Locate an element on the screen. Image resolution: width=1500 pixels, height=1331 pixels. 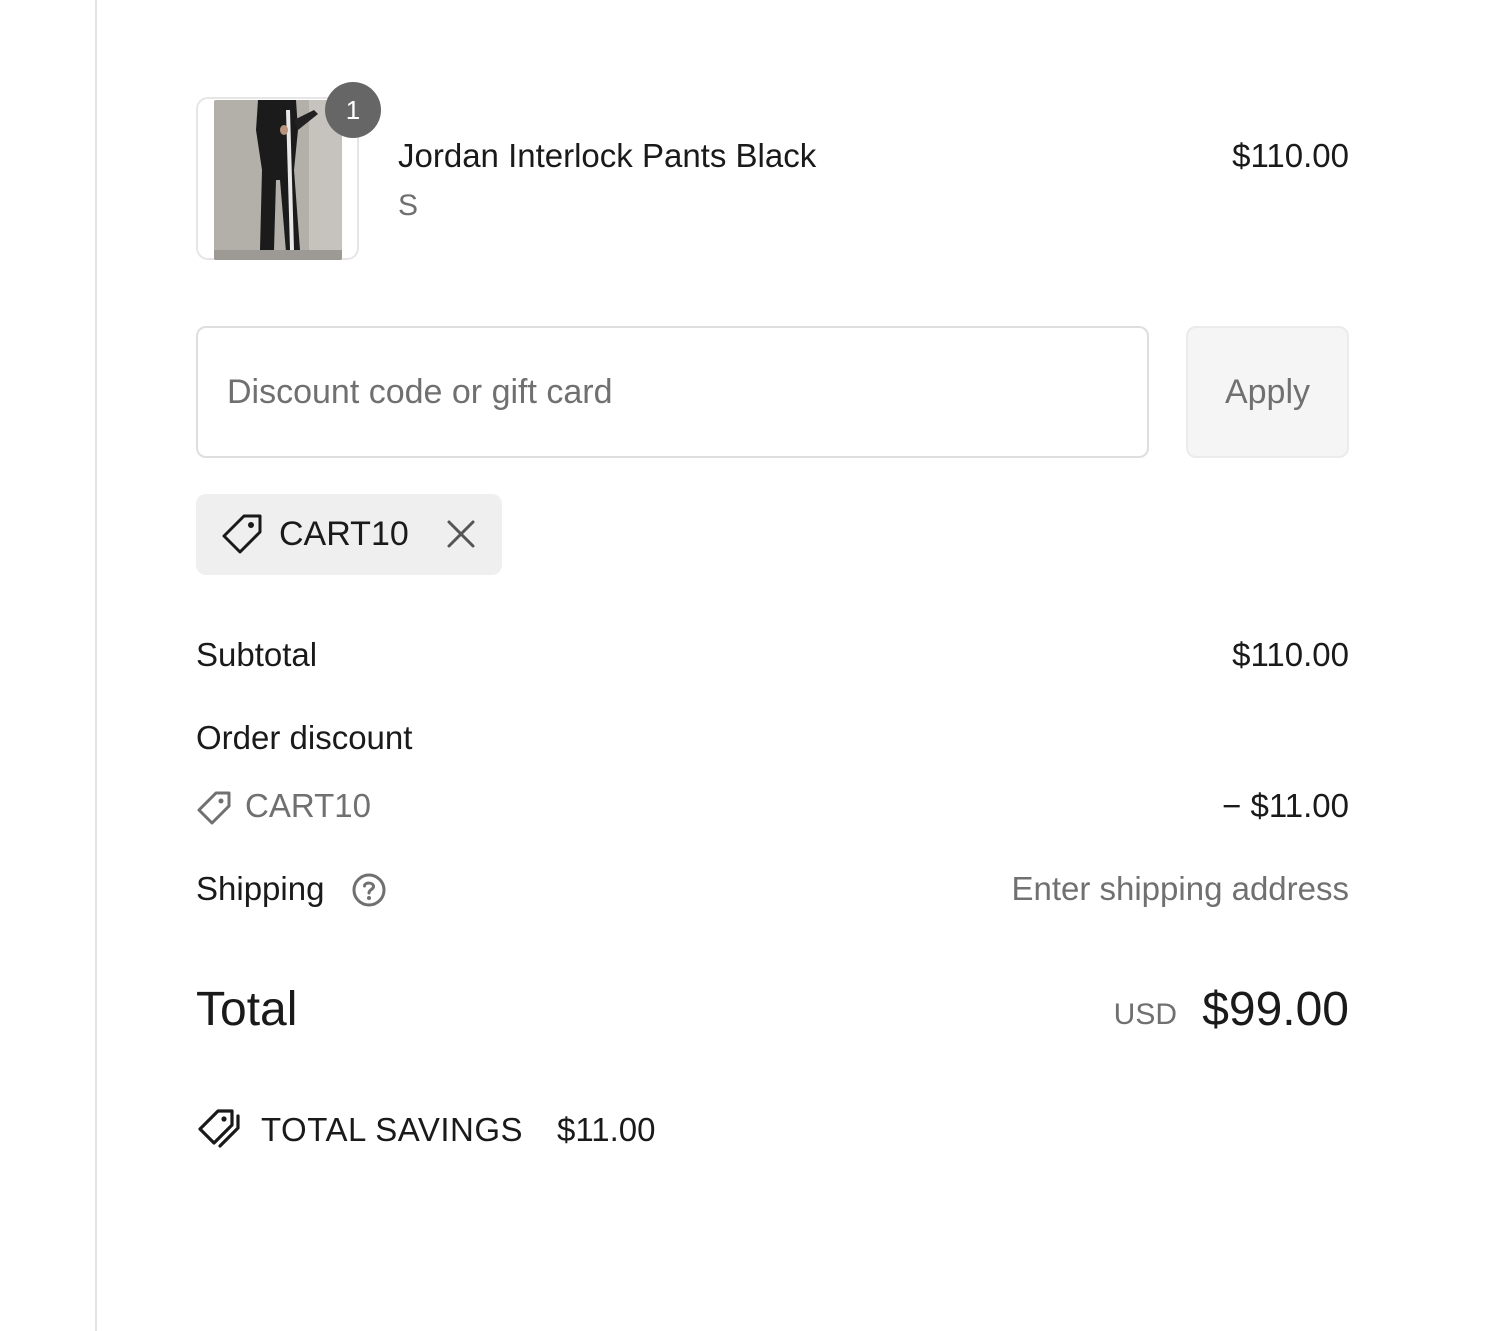
total-savings-label: TOTAL SAVINGS is located at coordinates (392, 1129).